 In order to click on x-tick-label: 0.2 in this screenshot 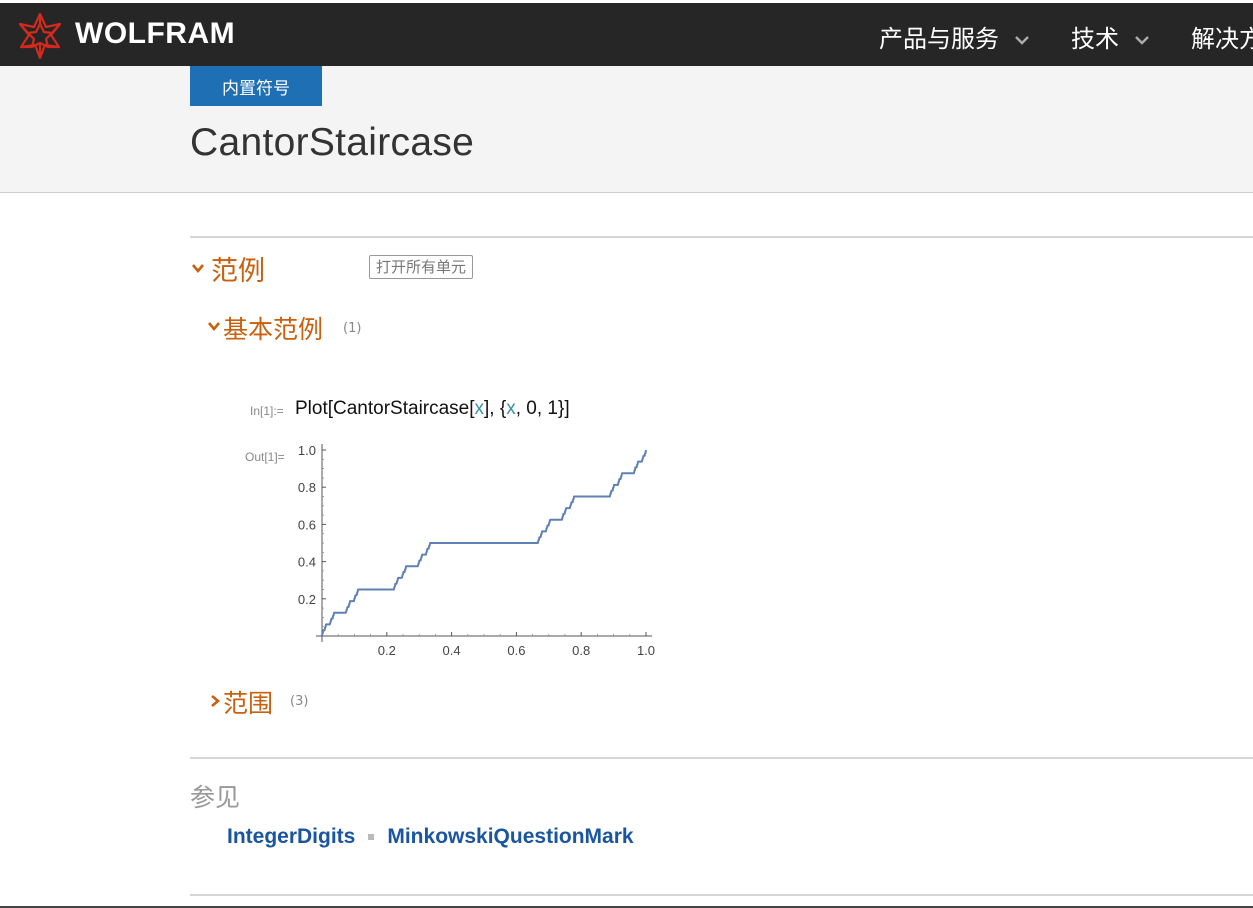, I will do `click(387, 650)`.